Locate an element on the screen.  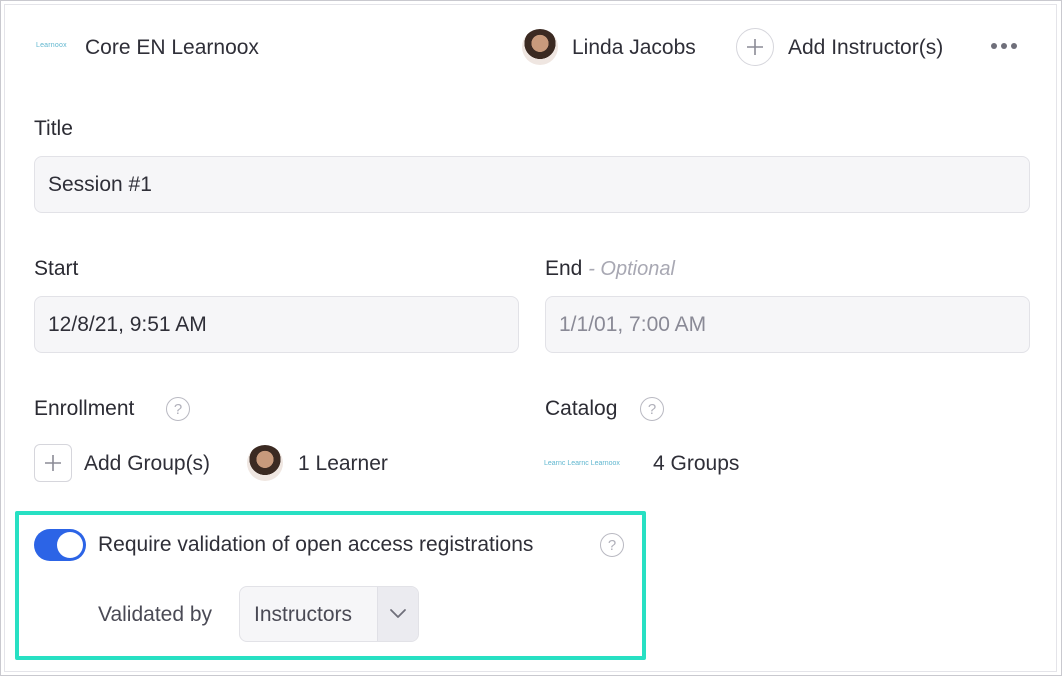
validated-by-select: Instructors is located at coordinates (329, 614).